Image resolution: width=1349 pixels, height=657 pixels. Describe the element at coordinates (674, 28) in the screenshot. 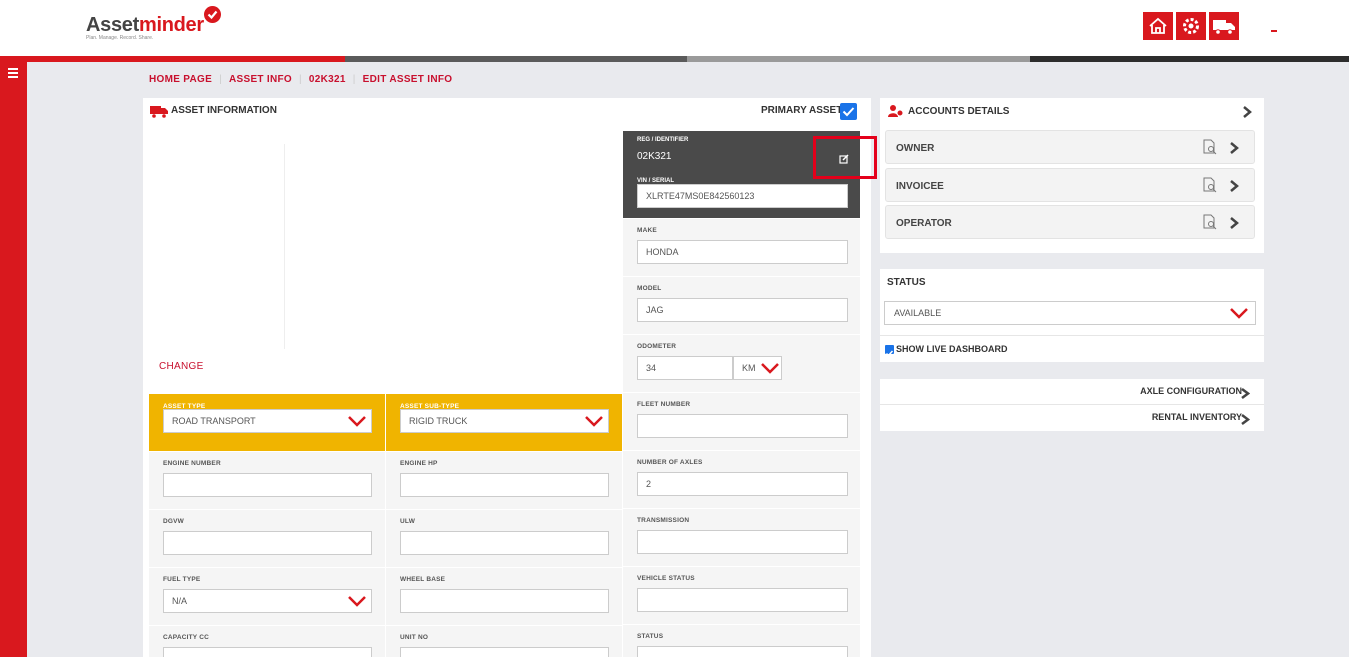

I see `top-bar: Assetminder Plan. Manage. Record. Share.` at that location.